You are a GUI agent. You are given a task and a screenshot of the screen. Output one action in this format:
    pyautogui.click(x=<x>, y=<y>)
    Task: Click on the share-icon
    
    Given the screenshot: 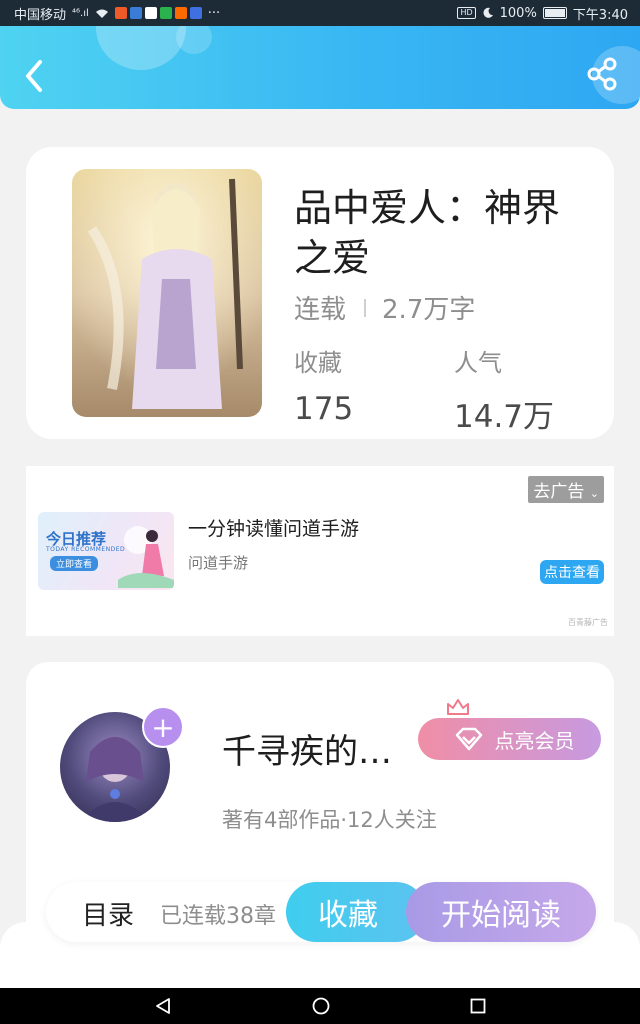 What is the action you would take?
    pyautogui.click(x=602, y=74)
    